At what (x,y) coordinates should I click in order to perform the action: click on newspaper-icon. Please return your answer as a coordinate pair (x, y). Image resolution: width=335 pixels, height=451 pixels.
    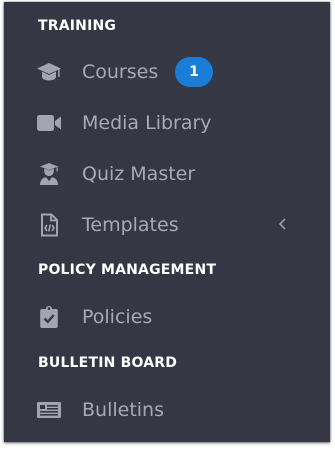
    Looking at the image, I should click on (49, 410).